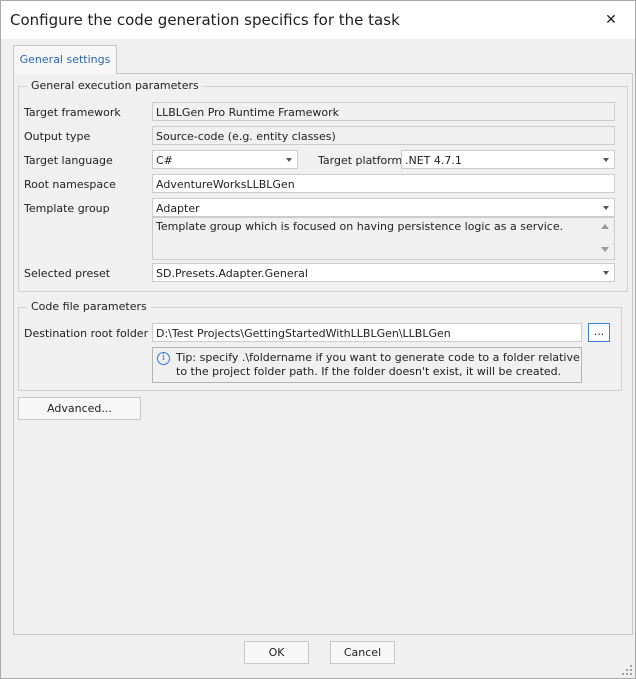 Image resolution: width=636 pixels, height=679 pixels. I want to click on output-type-label: Output type, so click(57, 136).